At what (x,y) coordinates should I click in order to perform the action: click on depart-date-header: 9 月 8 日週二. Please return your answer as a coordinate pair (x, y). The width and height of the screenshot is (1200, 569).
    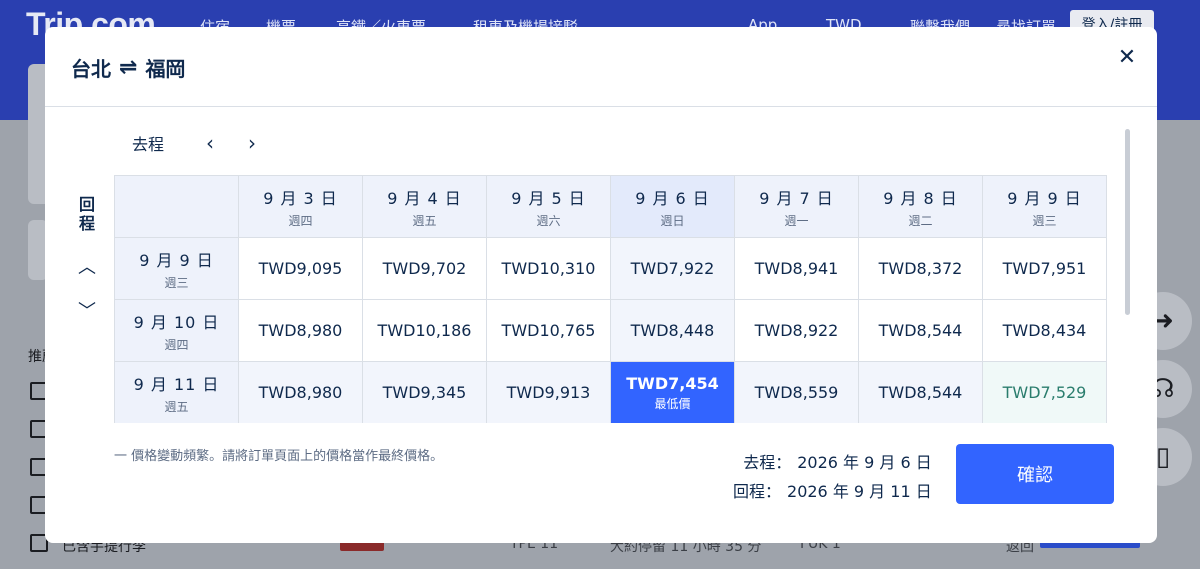
    Looking at the image, I should click on (921, 207).